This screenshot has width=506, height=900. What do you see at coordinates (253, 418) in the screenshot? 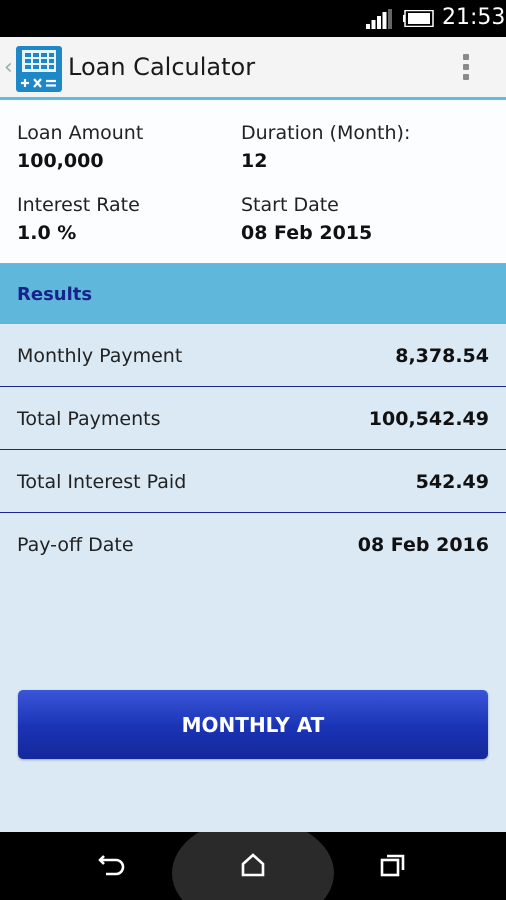
I see `result-row-total-payments: Total Payments 100,542.49` at bounding box center [253, 418].